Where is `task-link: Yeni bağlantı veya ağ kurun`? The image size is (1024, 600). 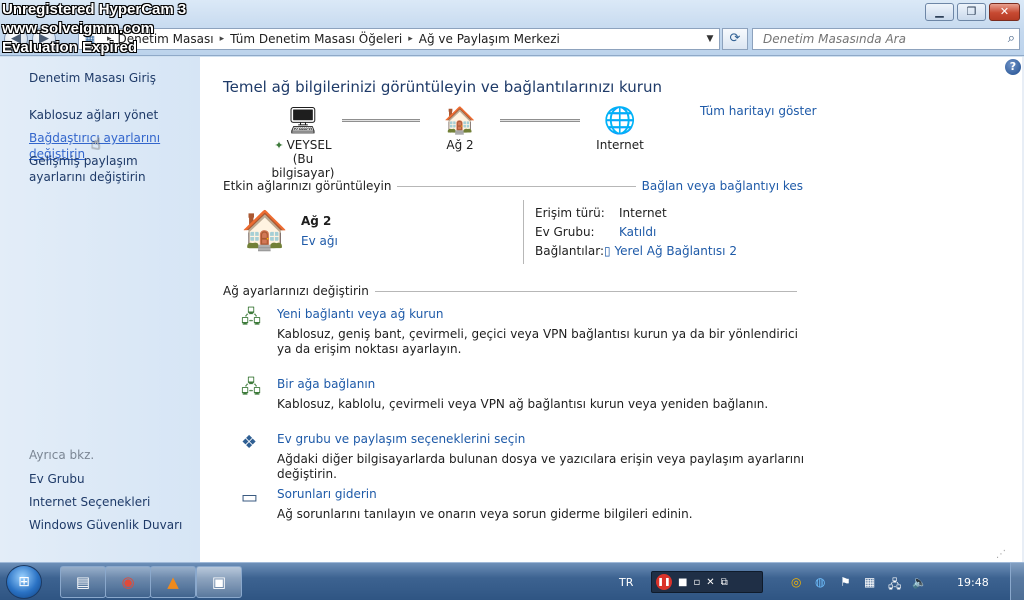 task-link: Yeni bağlantı veya ağ kurun is located at coordinates (360, 314).